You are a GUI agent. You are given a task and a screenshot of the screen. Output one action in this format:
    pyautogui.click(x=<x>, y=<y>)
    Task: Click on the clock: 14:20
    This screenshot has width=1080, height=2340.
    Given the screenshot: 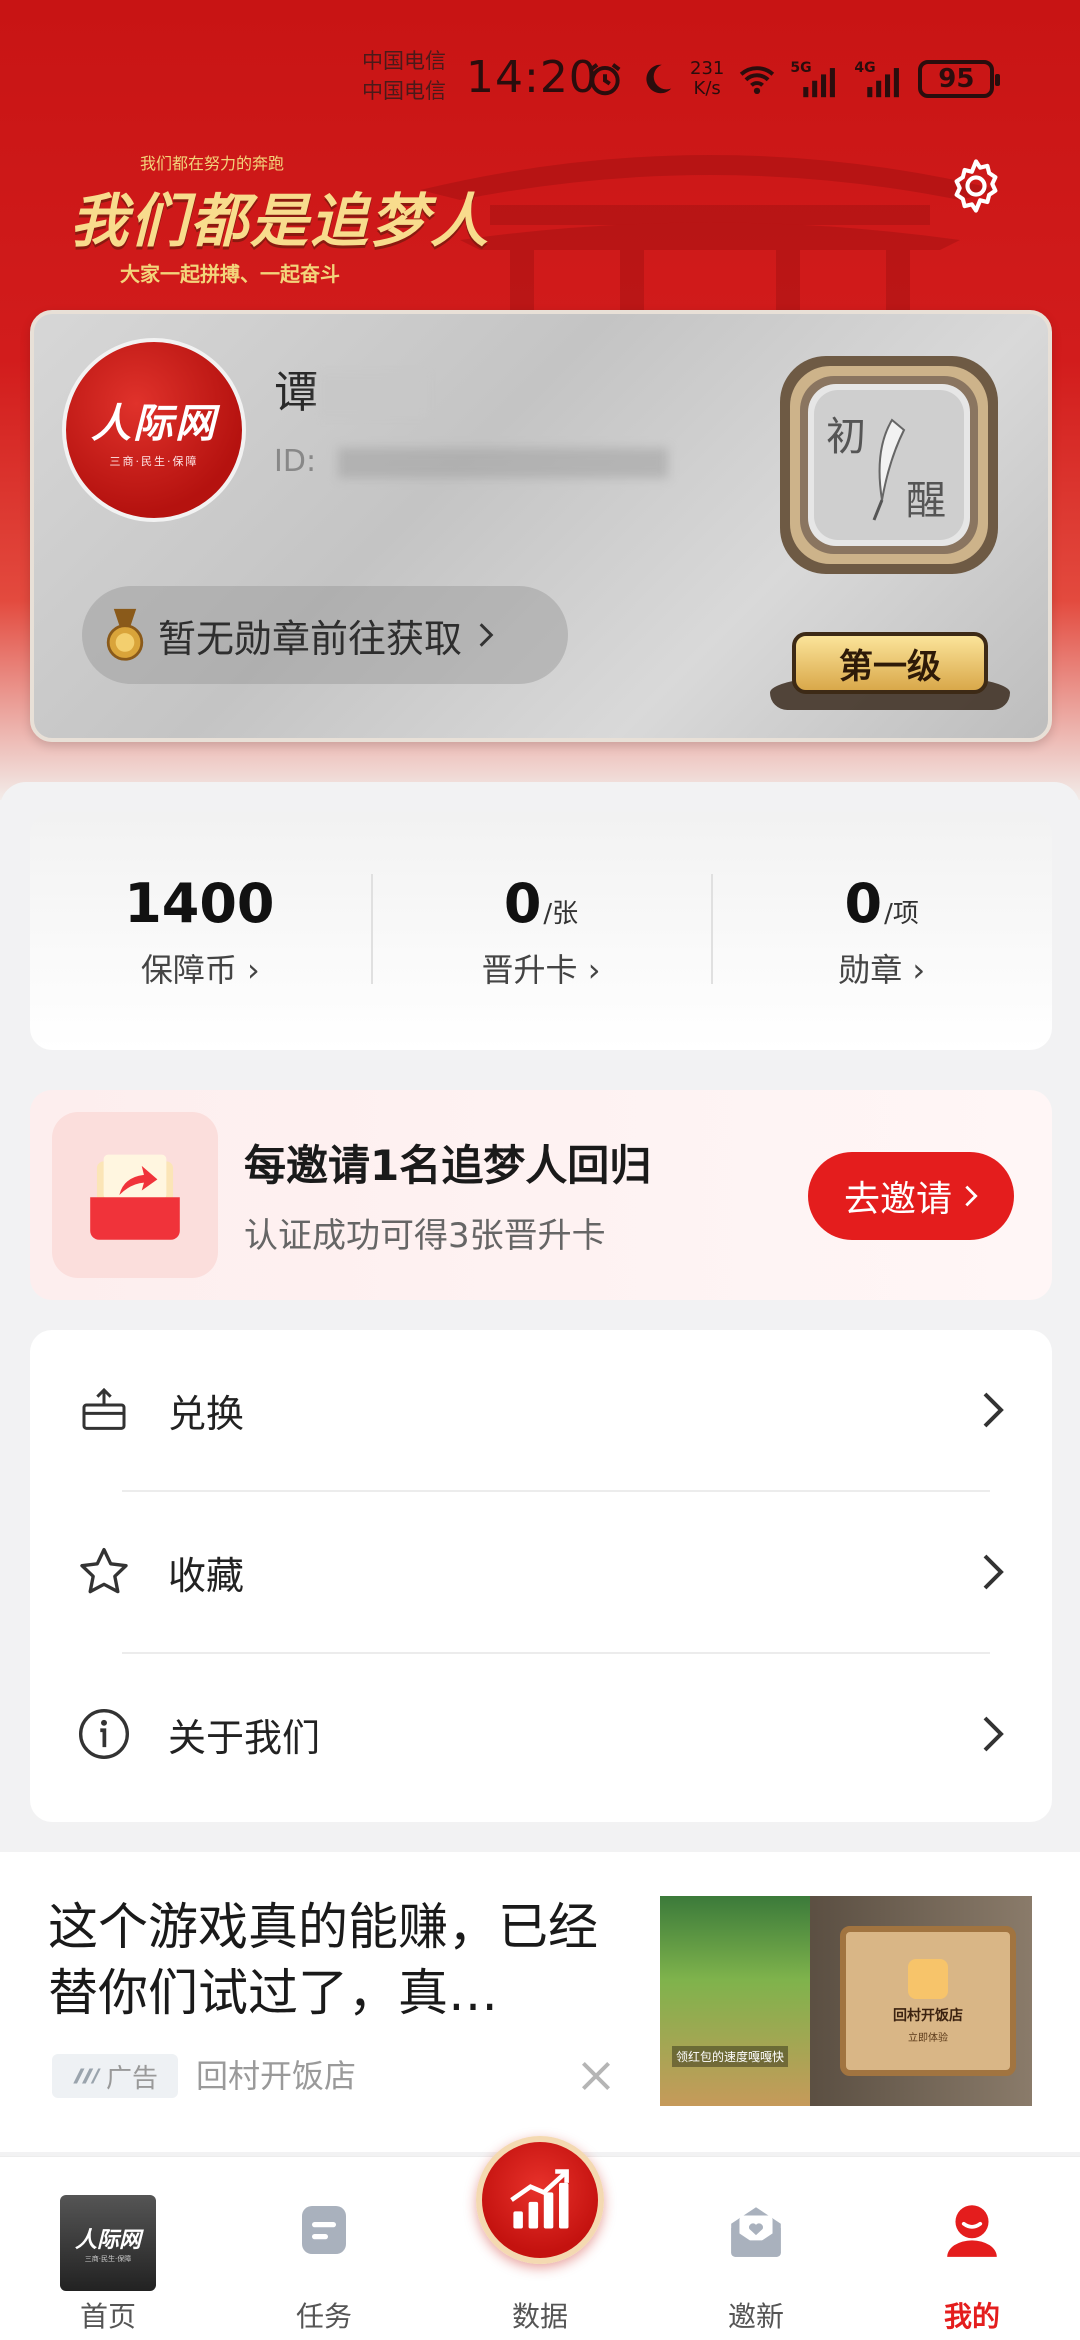 What is the action you would take?
    pyautogui.click(x=532, y=77)
    